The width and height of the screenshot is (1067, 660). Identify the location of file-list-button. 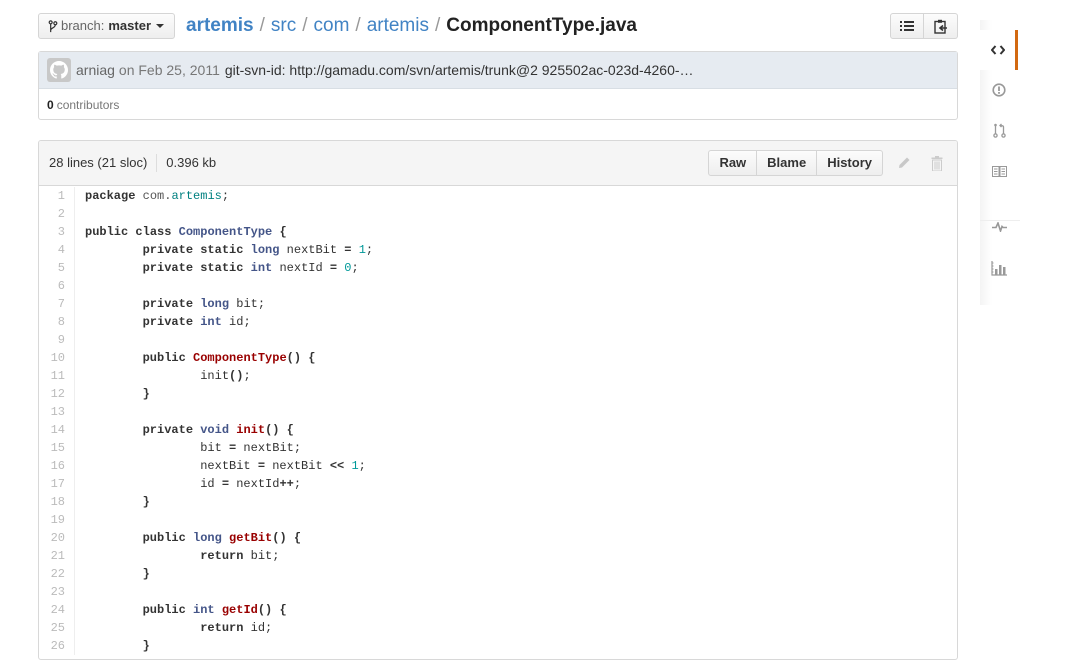
(907, 26).